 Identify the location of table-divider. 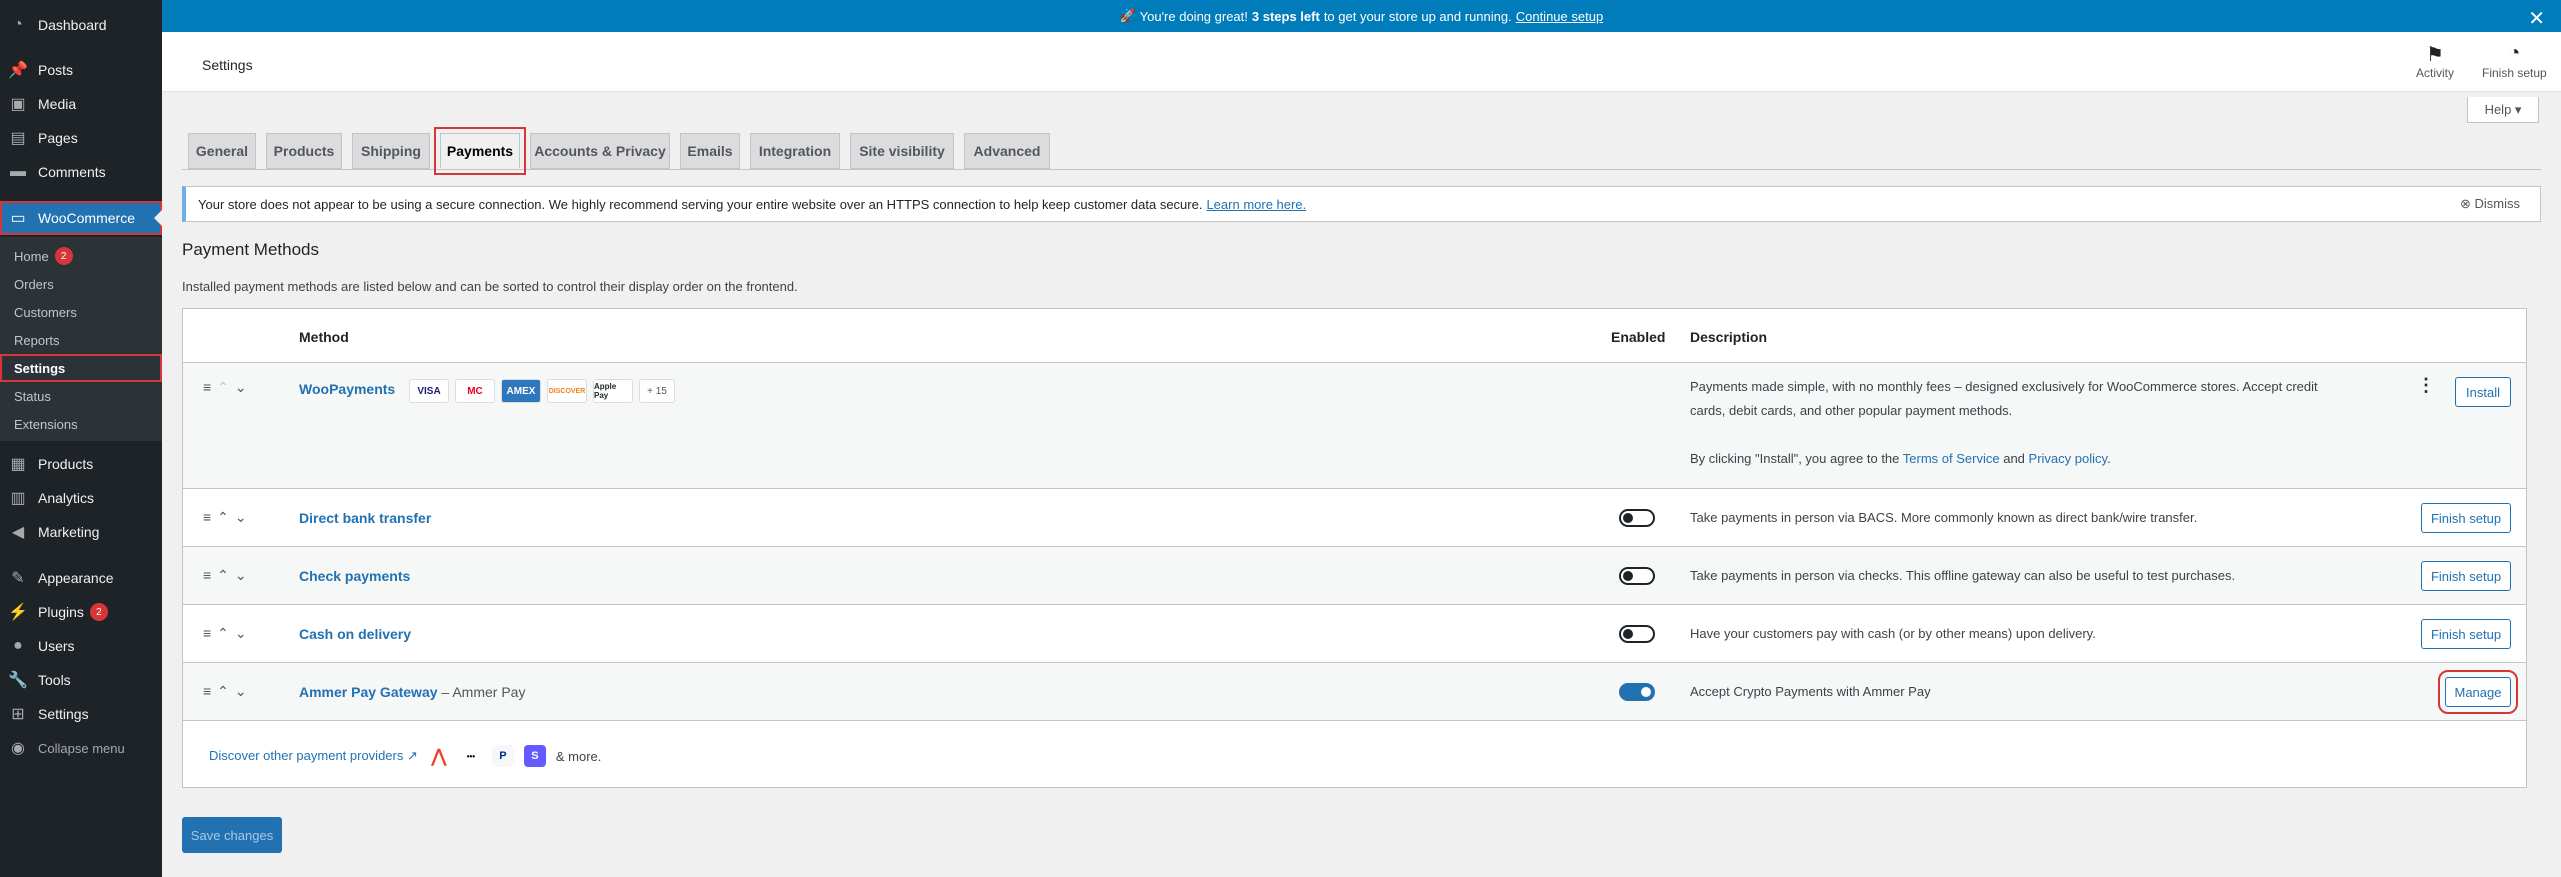
(1354, 720).